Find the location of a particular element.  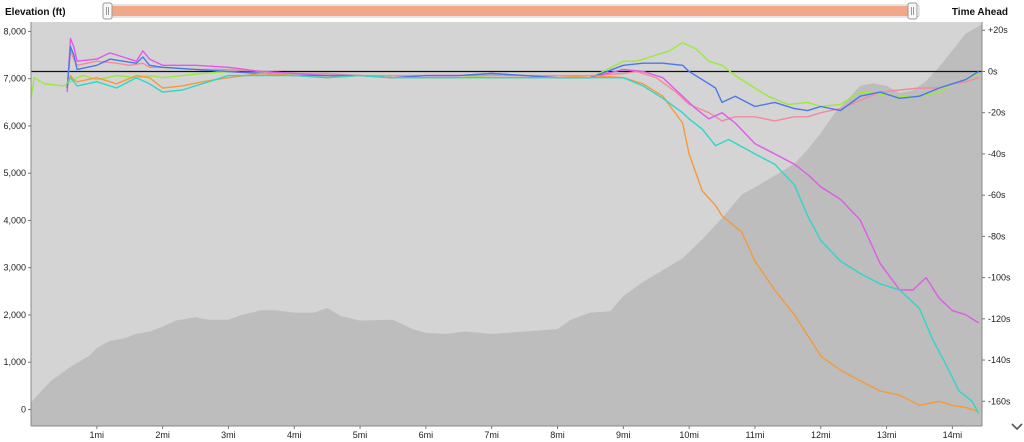

x-tick-label: 9mi is located at coordinates (623, 435).